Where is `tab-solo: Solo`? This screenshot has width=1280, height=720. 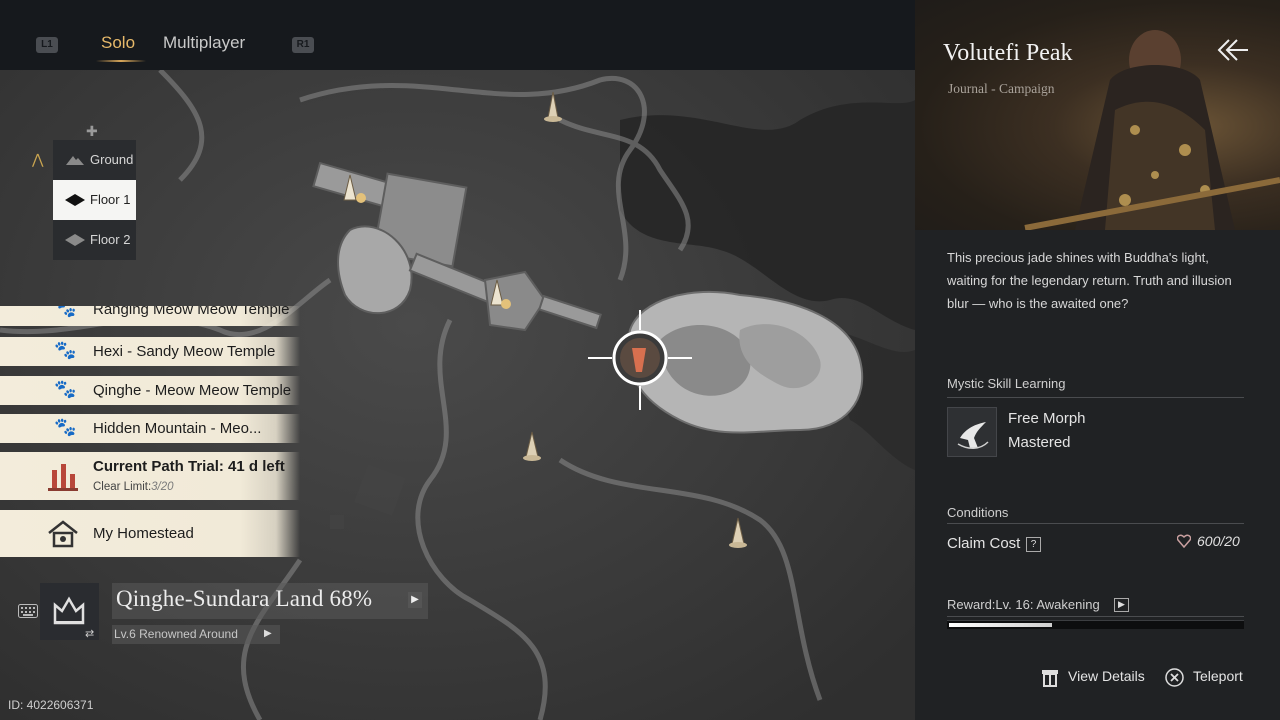
tab-solo: Solo is located at coordinates (118, 43).